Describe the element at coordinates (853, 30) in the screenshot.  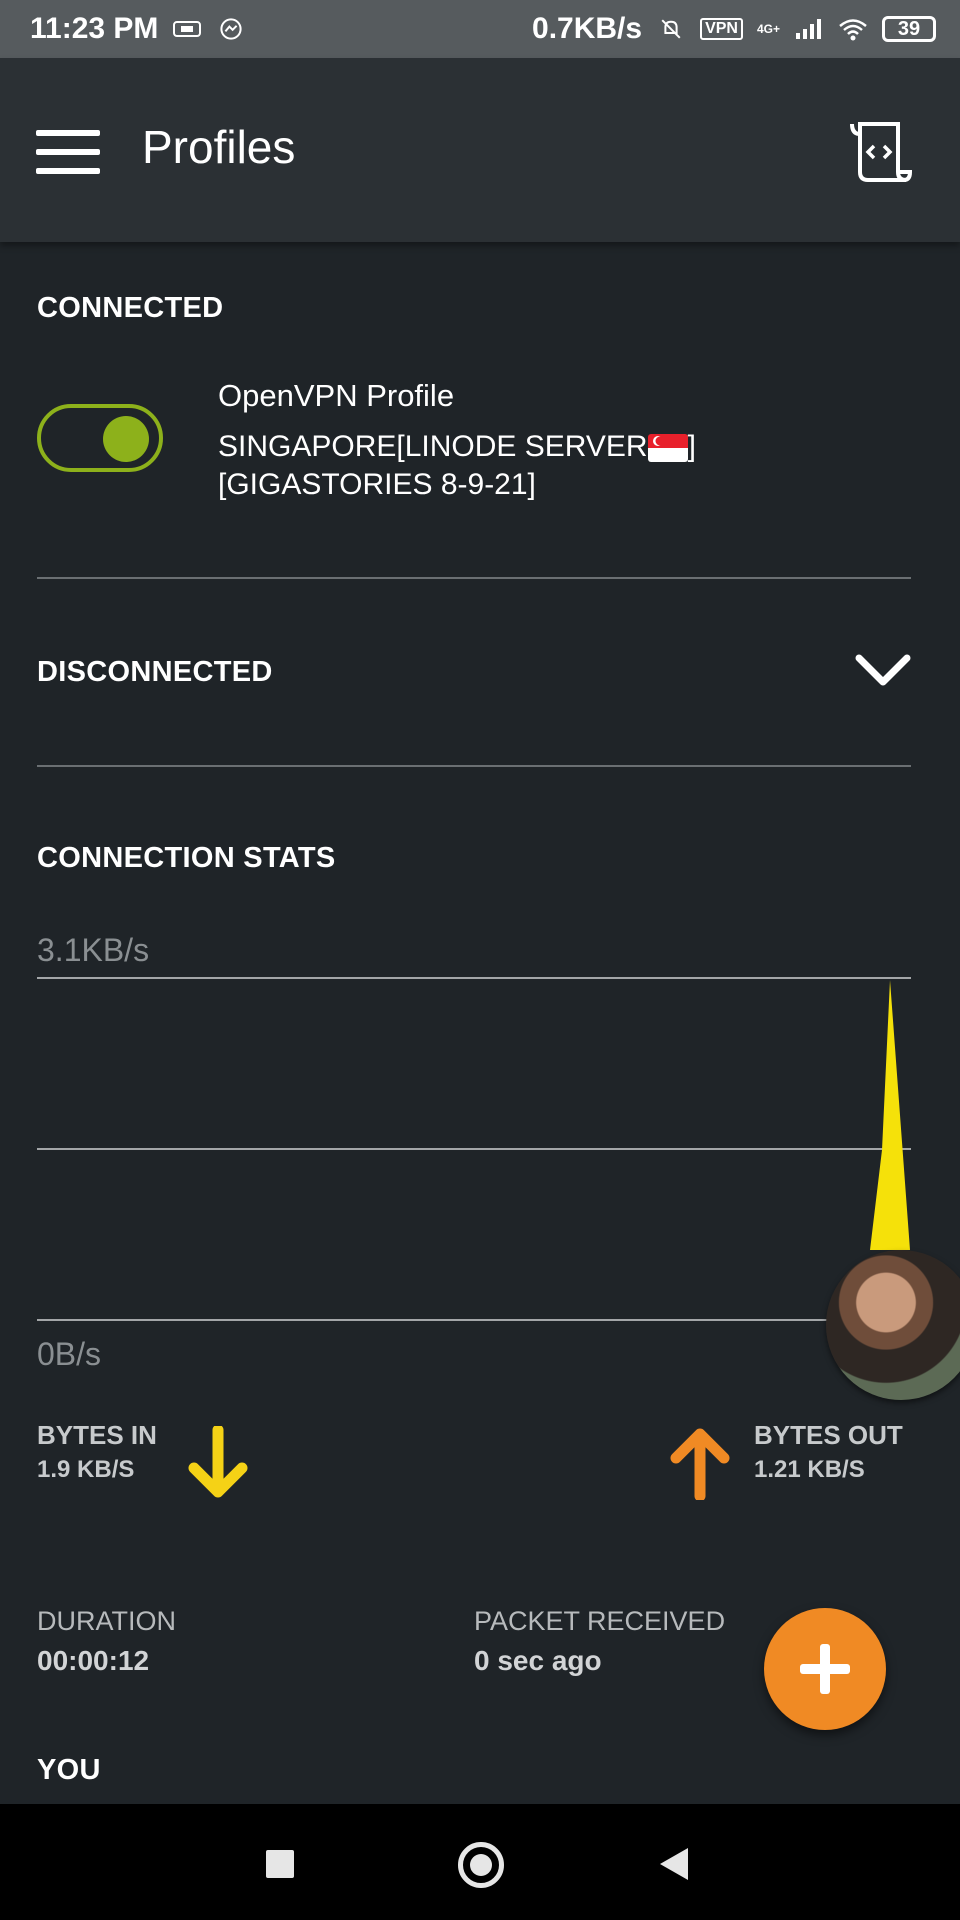
I see `wifi-icon` at that location.